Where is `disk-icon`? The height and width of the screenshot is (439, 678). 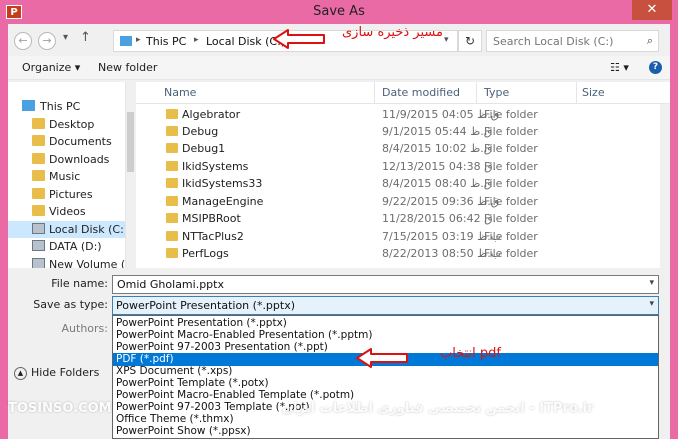
disk-icon is located at coordinates (38, 263).